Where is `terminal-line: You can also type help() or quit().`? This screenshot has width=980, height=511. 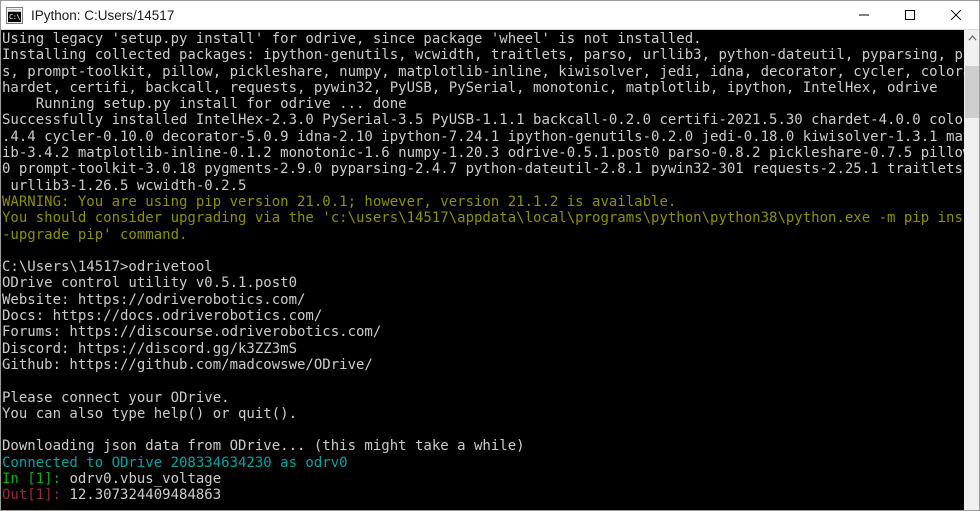
terminal-line: You can also type help() or quit(). is located at coordinates (150, 413).